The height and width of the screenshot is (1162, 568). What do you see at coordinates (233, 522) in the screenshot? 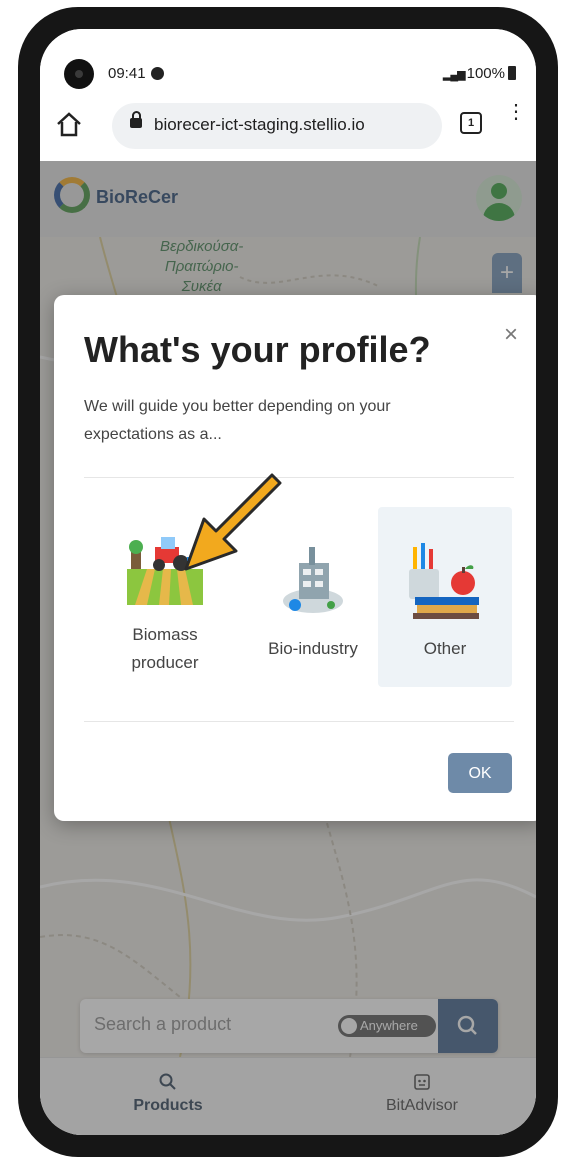
I see `annotation-arrow-icon` at bounding box center [233, 522].